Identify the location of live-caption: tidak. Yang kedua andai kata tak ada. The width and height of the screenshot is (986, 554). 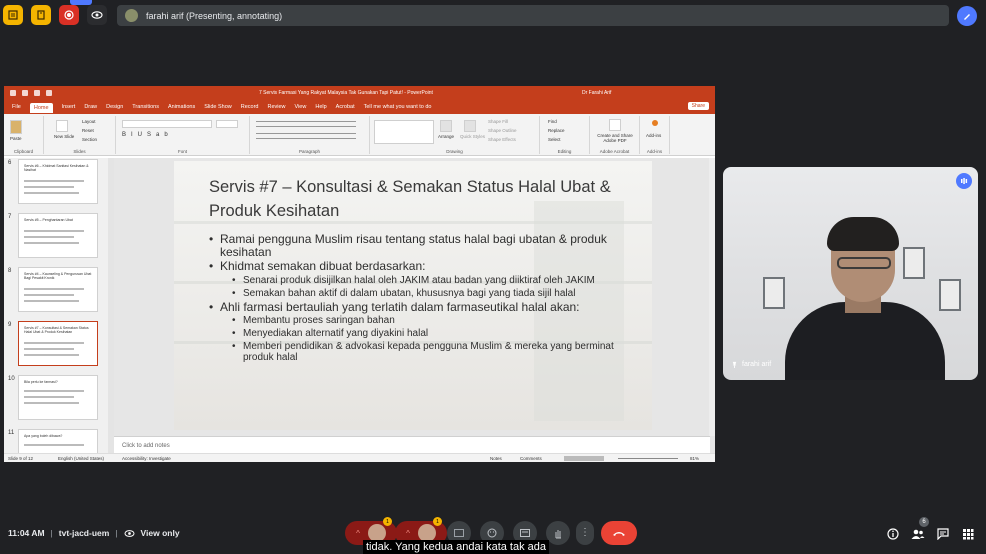
(456, 547).